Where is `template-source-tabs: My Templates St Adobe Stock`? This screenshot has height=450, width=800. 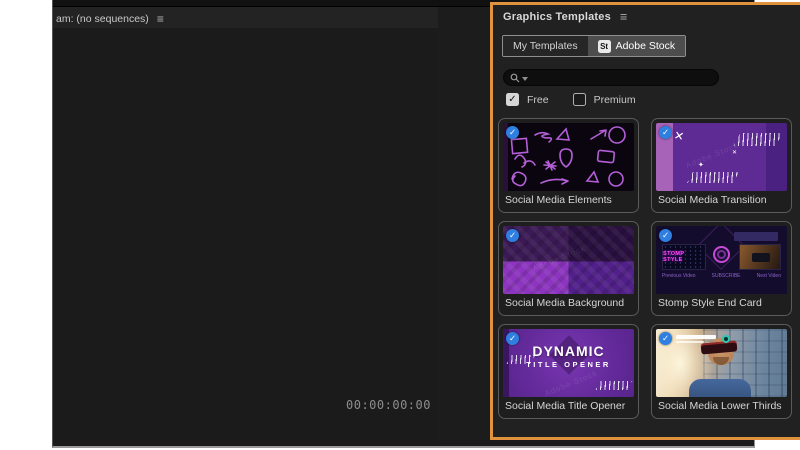 template-source-tabs: My Templates St Adobe Stock is located at coordinates (594, 46).